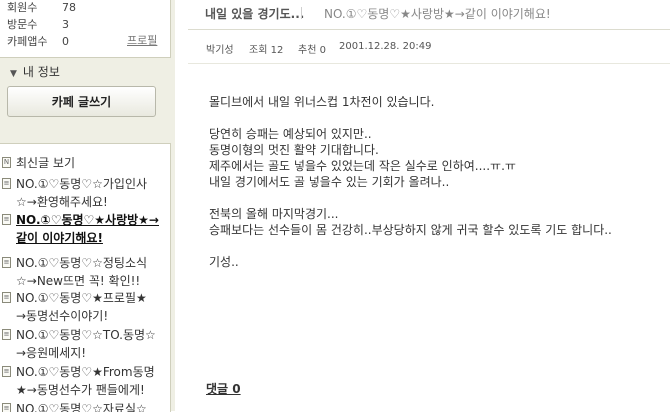  What do you see at coordinates (41, 72) in the screenshot?
I see `my-info-label: 내 정보` at bounding box center [41, 72].